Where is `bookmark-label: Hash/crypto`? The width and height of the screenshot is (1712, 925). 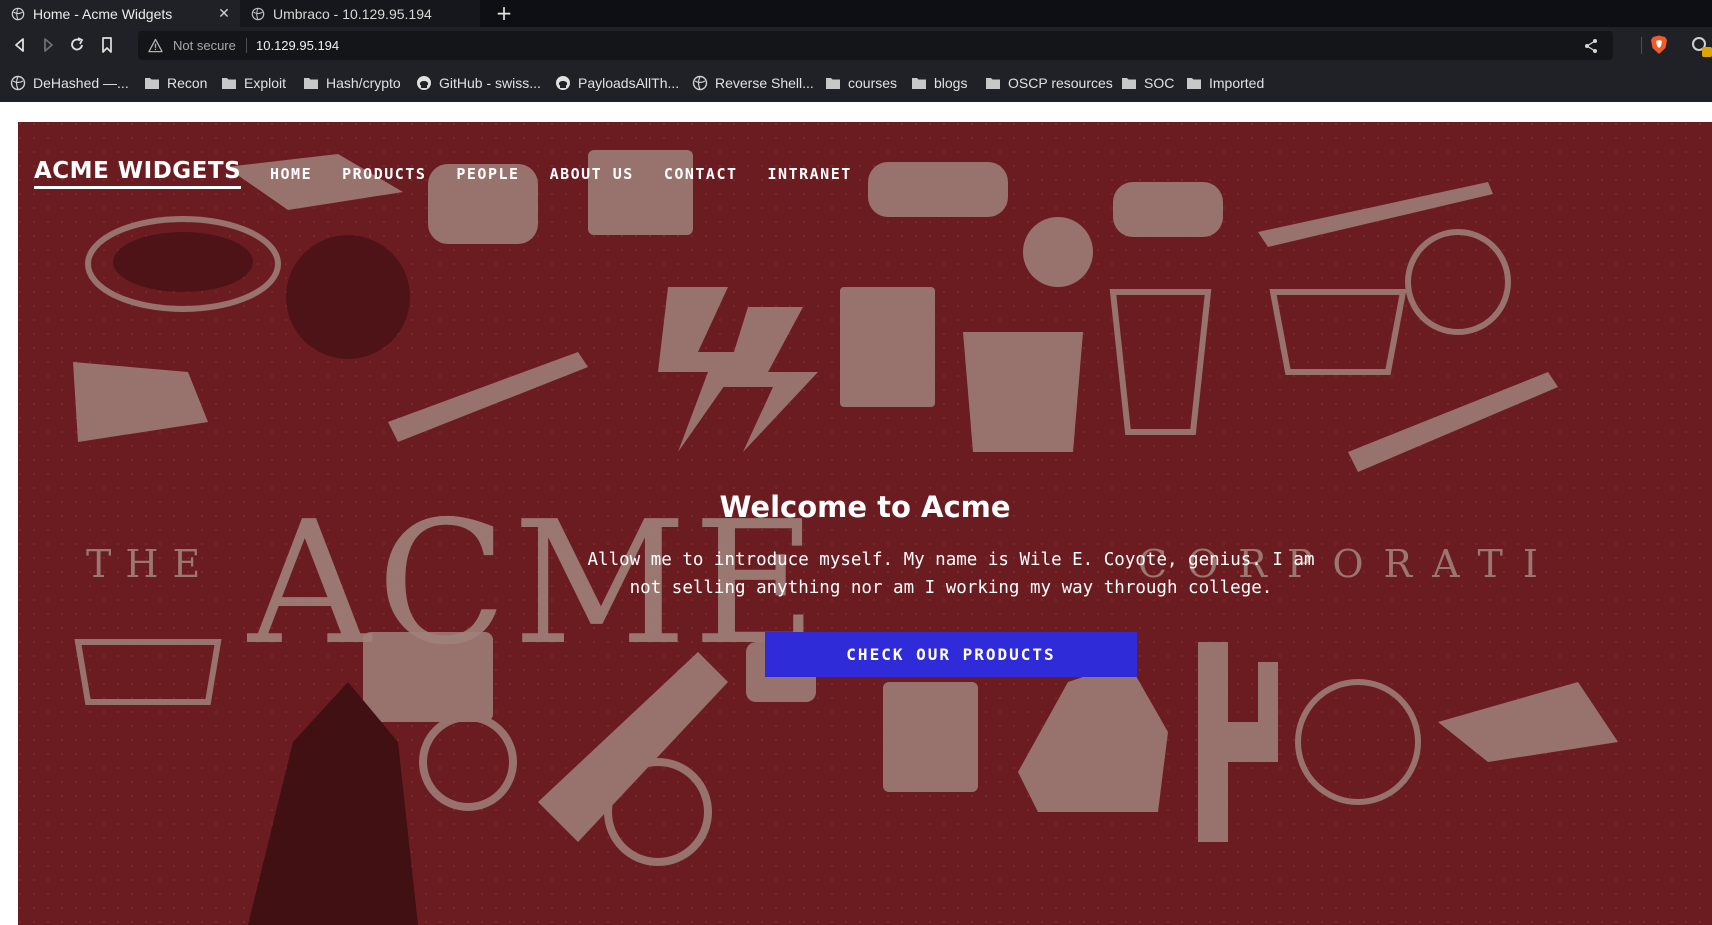 bookmark-label: Hash/crypto is located at coordinates (363, 82).